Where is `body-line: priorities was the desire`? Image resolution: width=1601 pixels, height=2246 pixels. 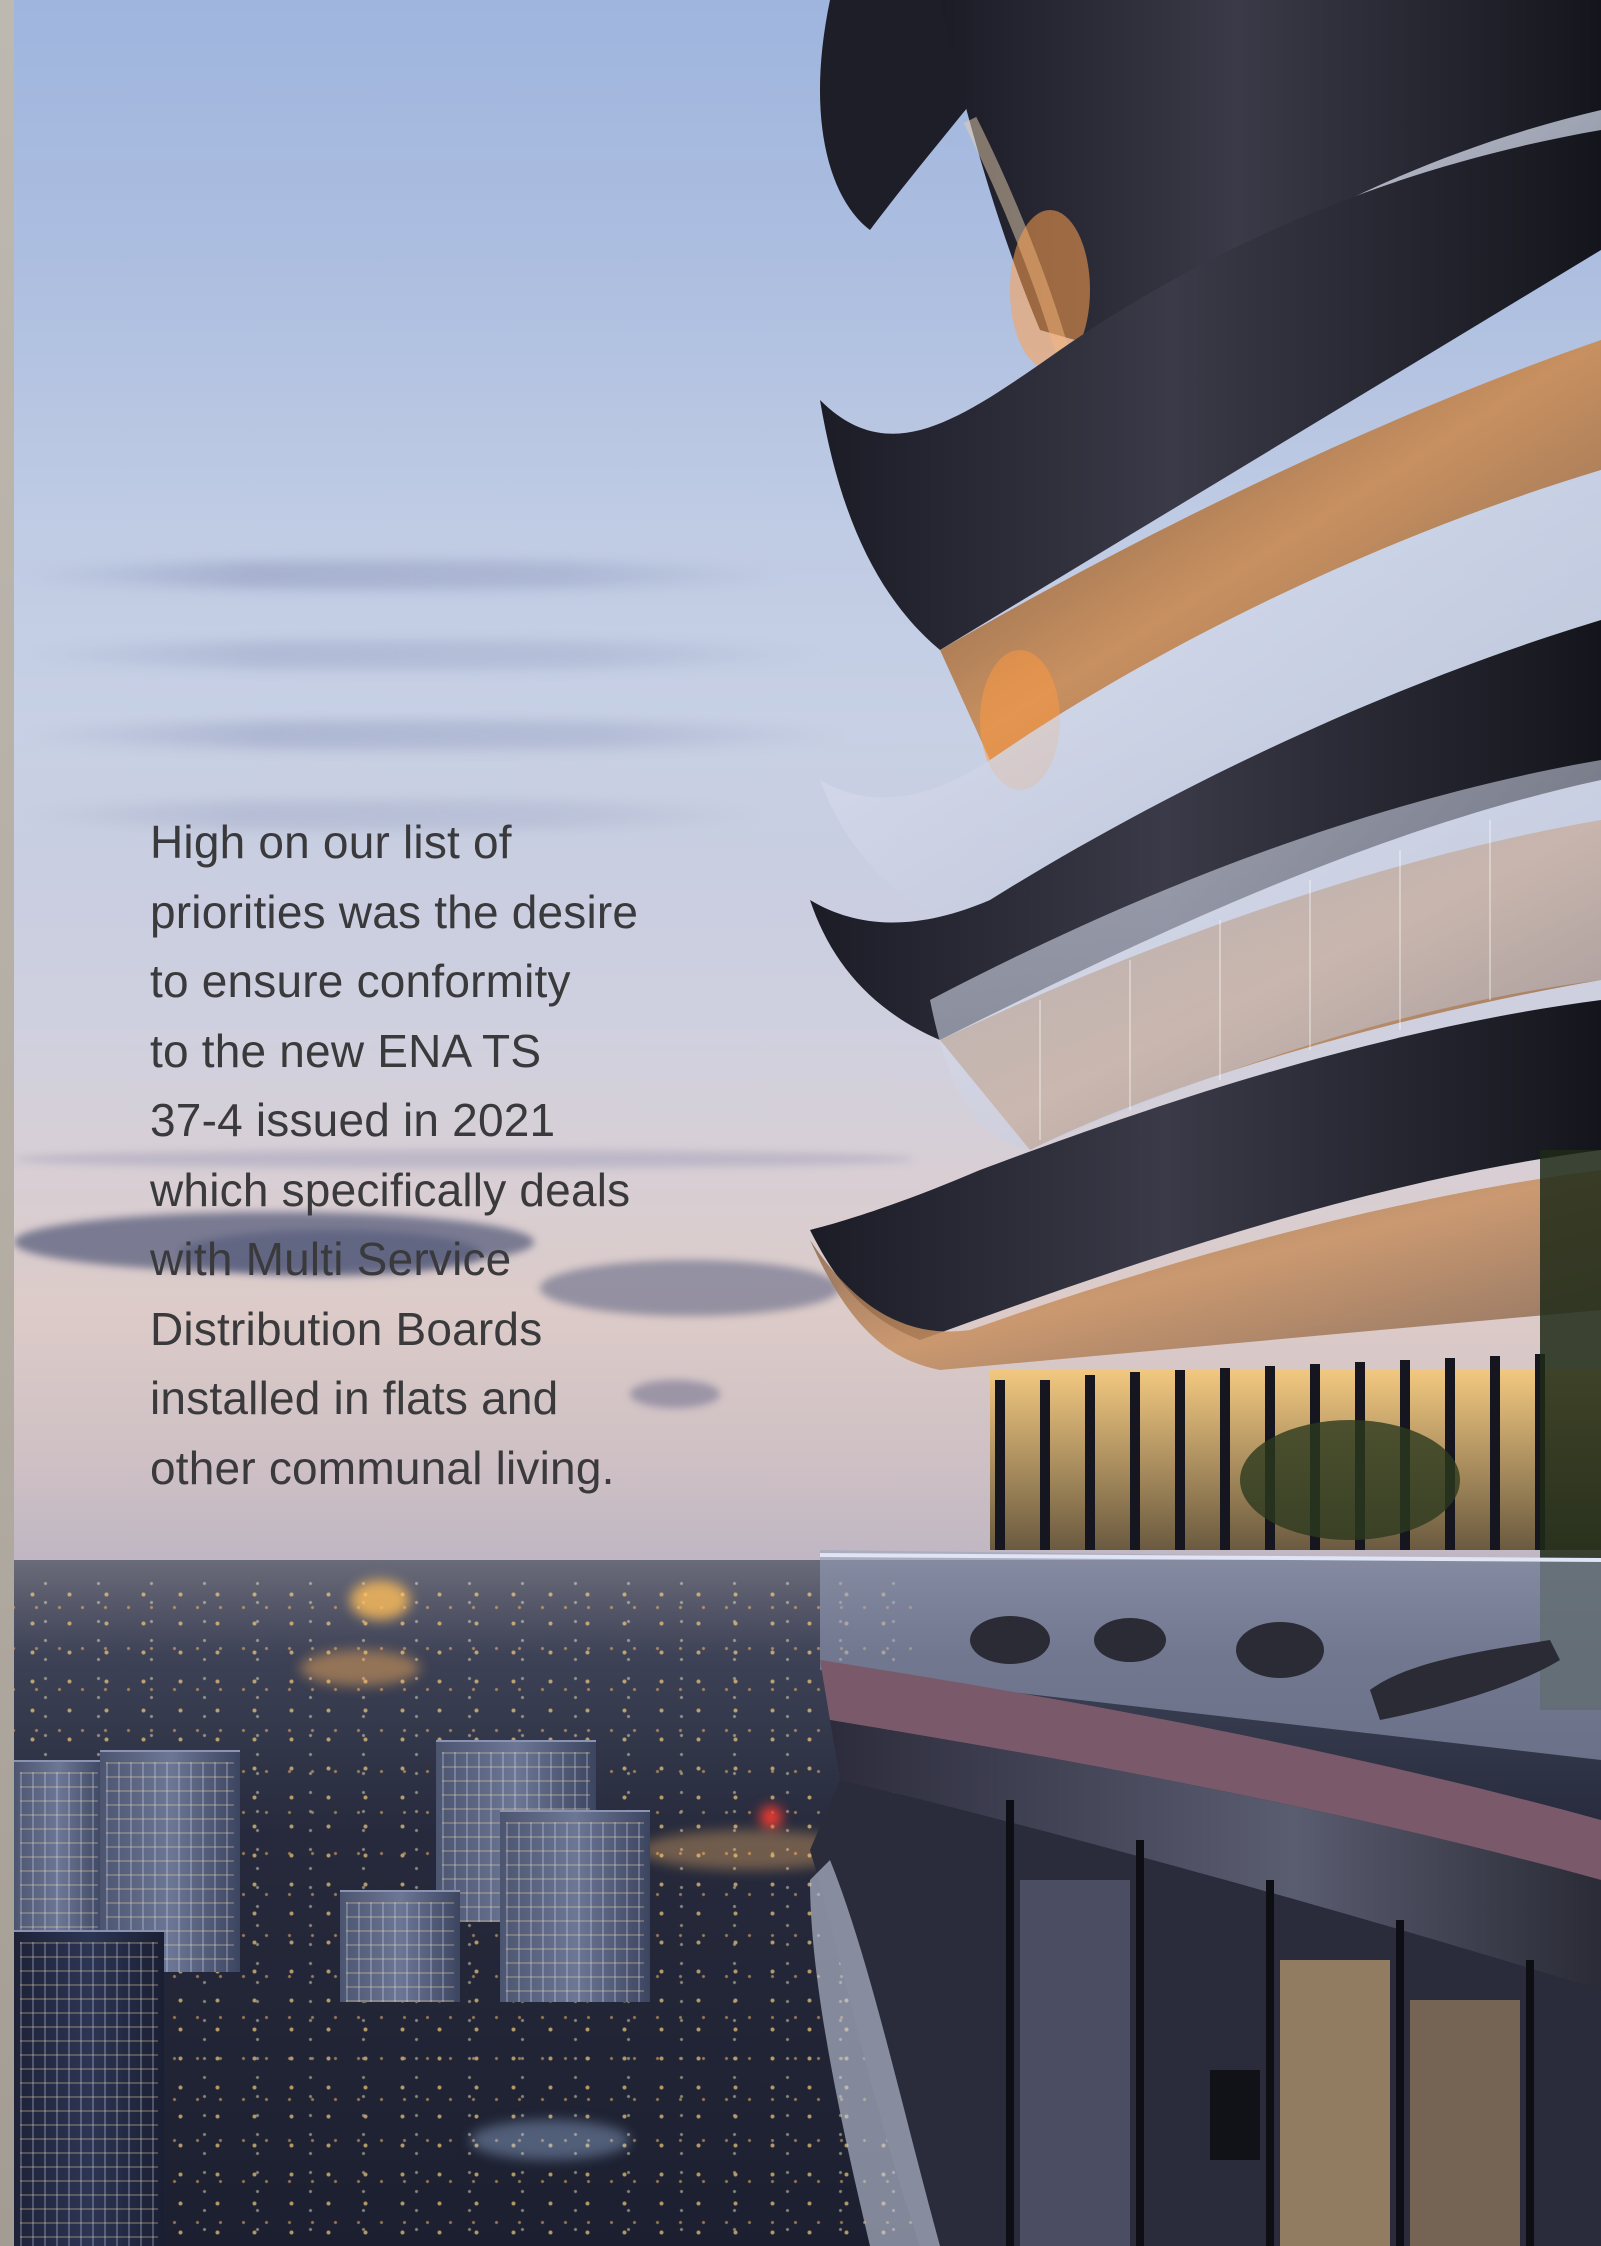
body-line: priorities was the desire is located at coordinates (394, 911).